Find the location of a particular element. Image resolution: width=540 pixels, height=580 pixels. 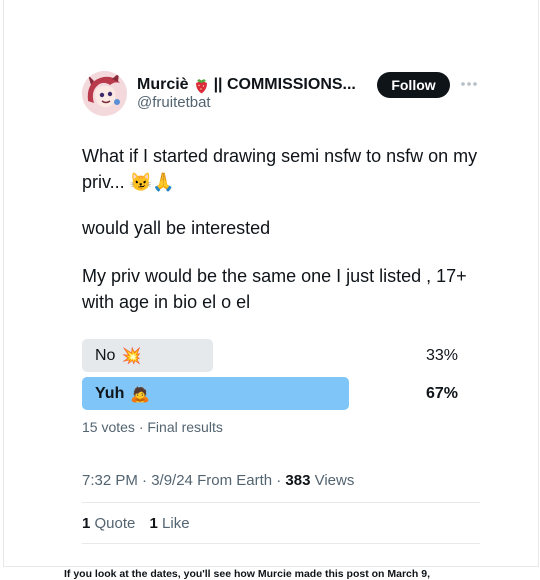

tweet-timestamp-row: 7:32 PM · 3/9/24 From Earth · 383 Views is located at coordinates (218, 480).